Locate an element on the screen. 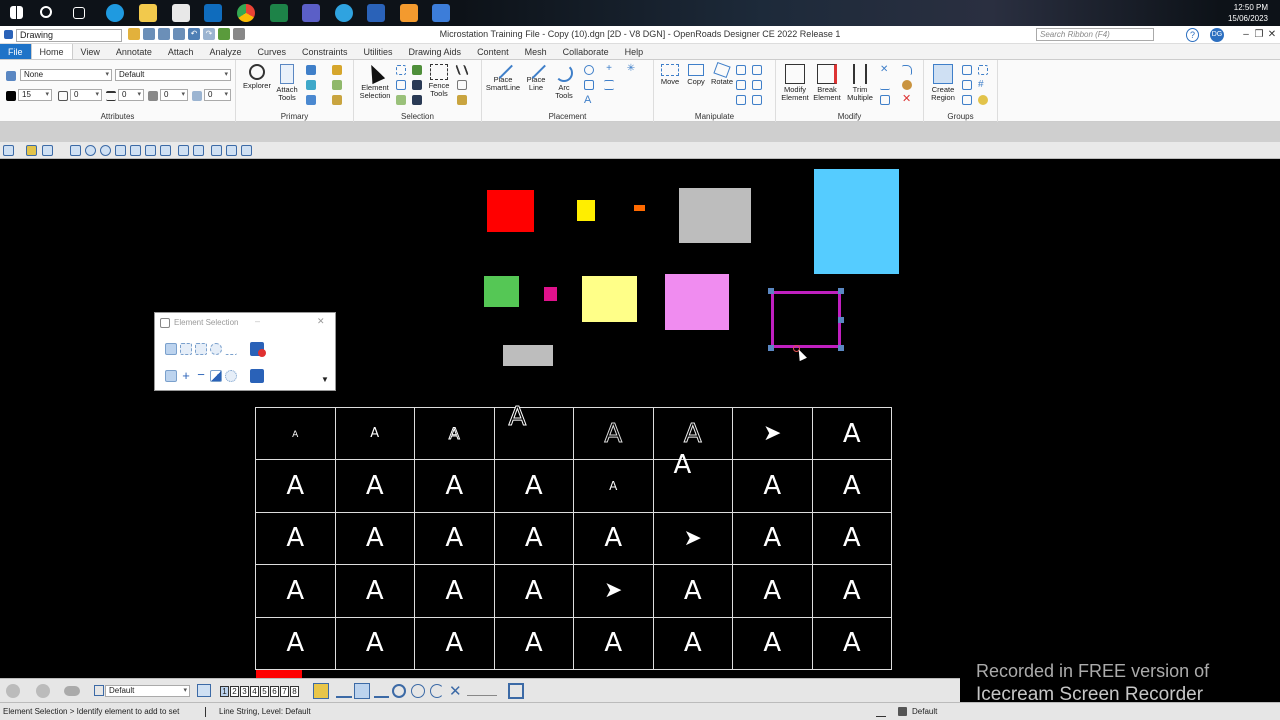 This screenshot has width=1280, height=720. print-icon is located at coordinates (239, 34).